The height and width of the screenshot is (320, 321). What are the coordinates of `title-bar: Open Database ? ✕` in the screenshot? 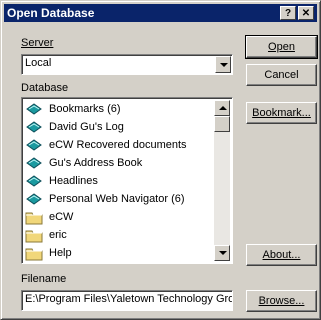 It's located at (160, 13).